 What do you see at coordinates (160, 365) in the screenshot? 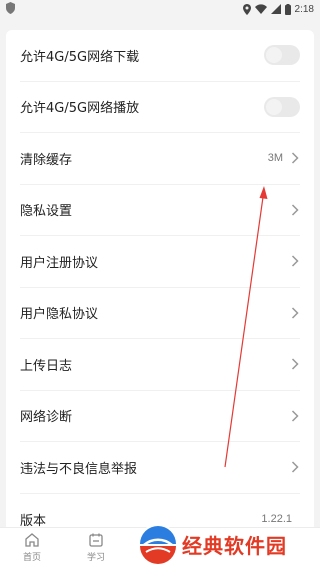
I see `setting-row-upload-log: 上传日志` at bounding box center [160, 365].